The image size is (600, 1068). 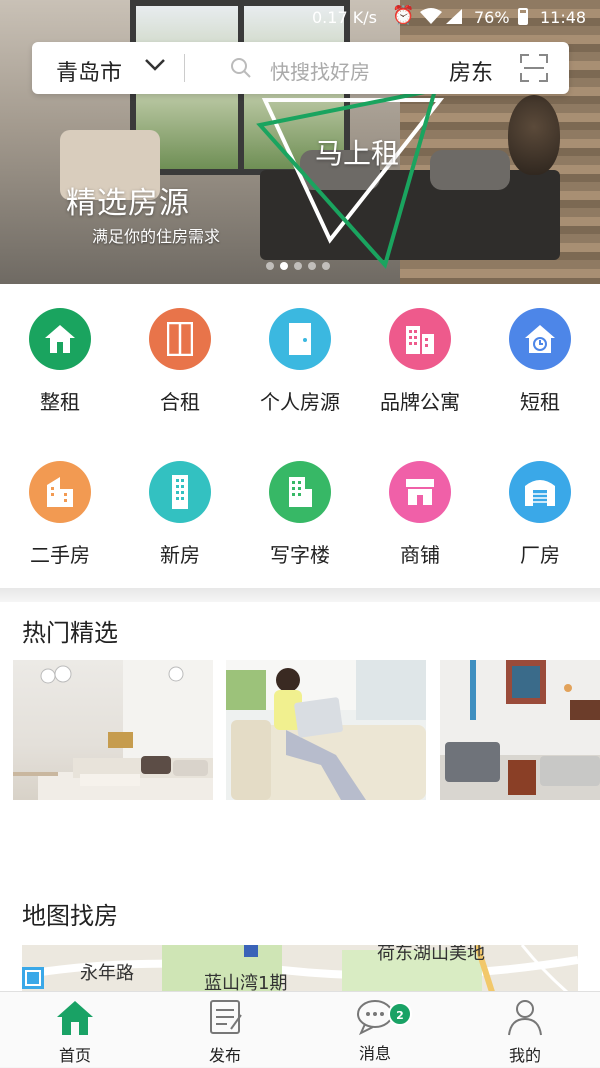 What do you see at coordinates (180, 339) in the screenshot?
I see `door-icon` at bounding box center [180, 339].